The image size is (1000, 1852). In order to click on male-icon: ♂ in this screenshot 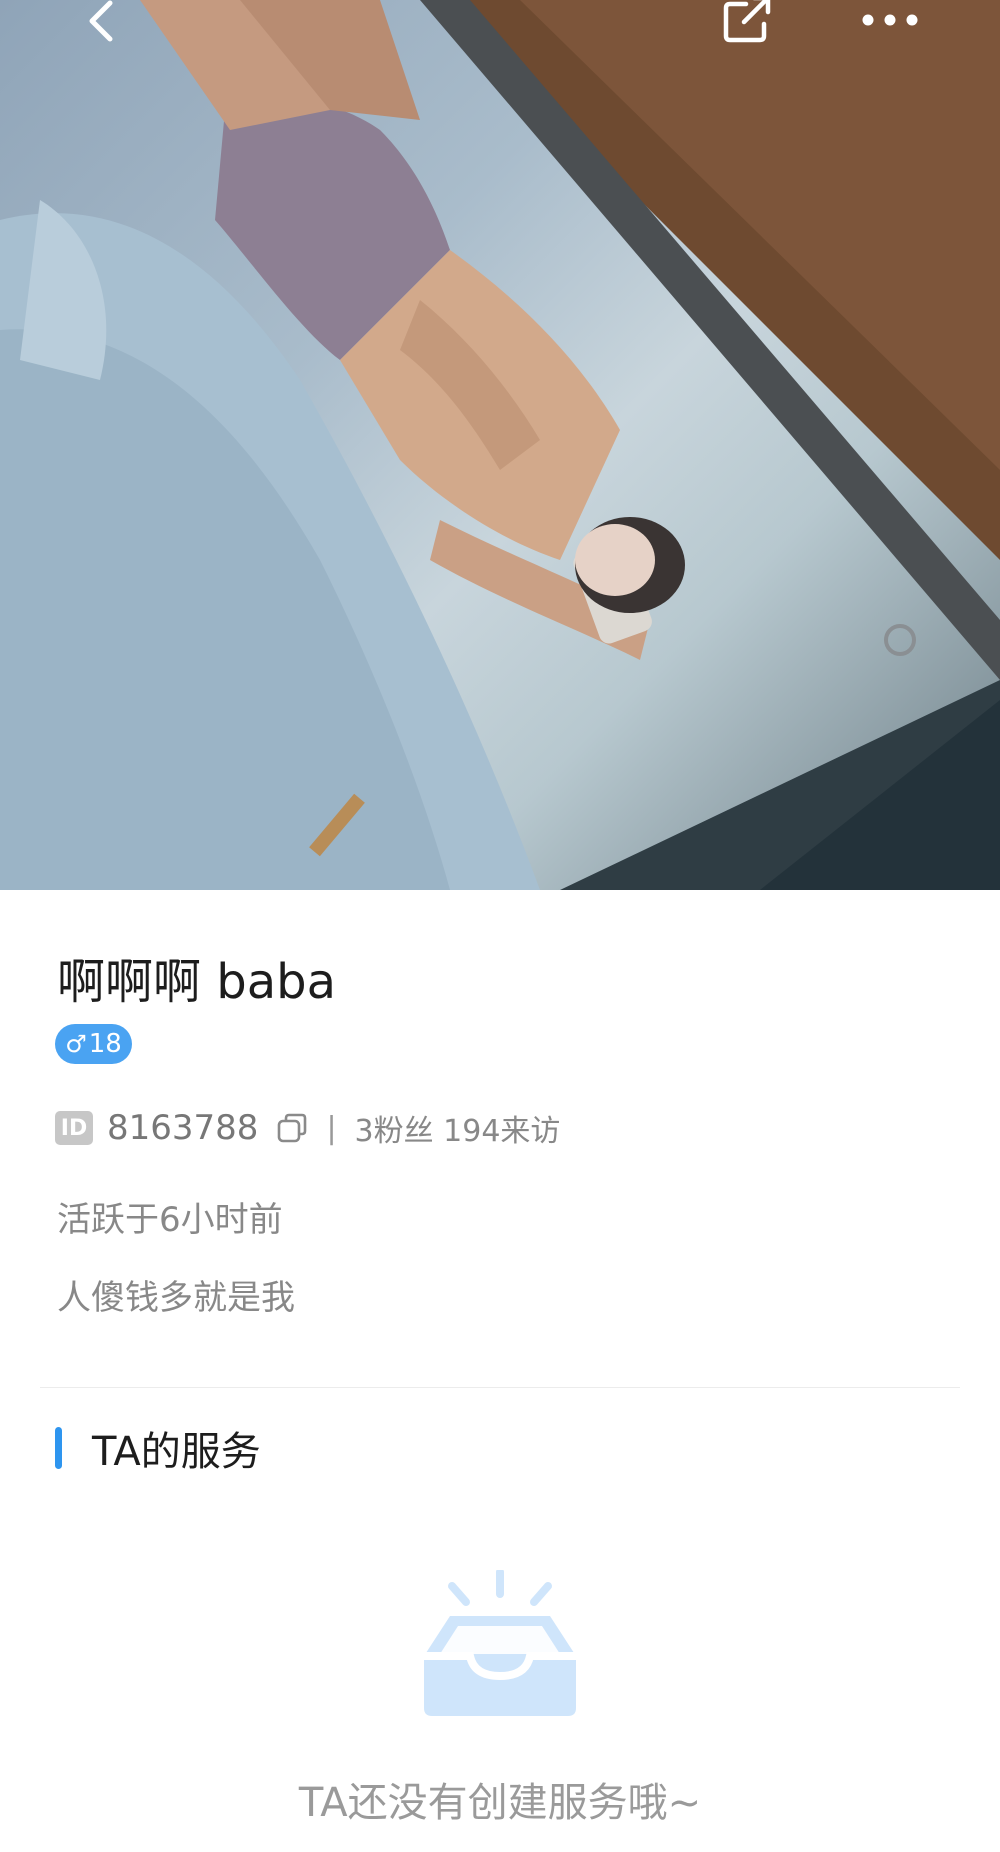, I will do `click(76, 1044)`.